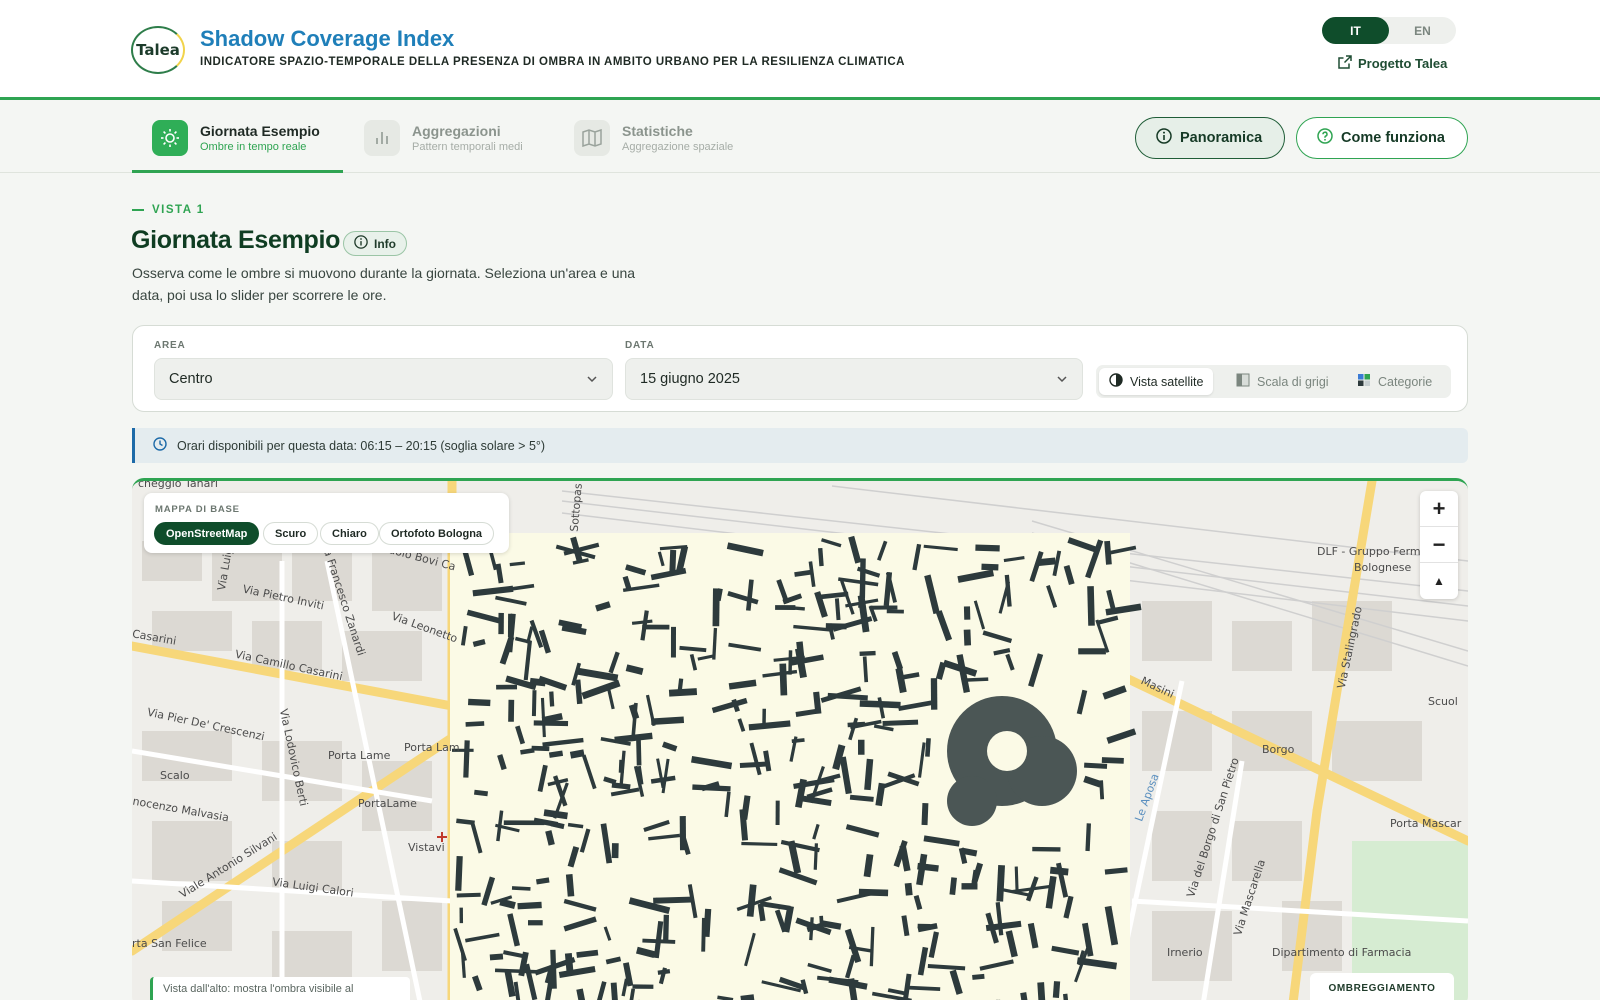  I want to click on panoramica-button: Panoramica, so click(1210, 138).